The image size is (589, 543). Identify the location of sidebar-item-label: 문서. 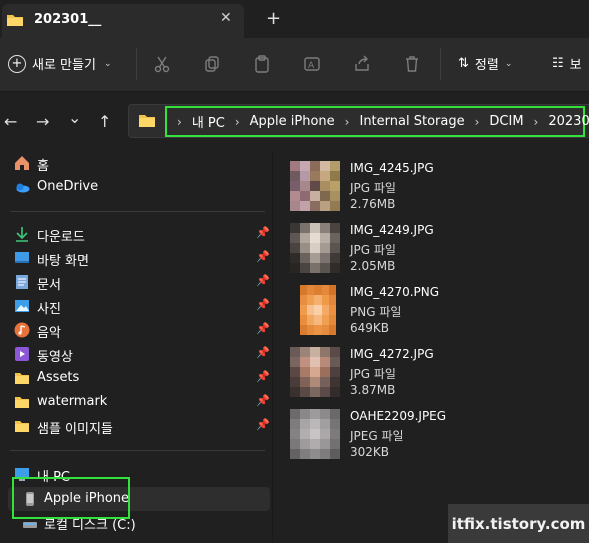
(49, 285).